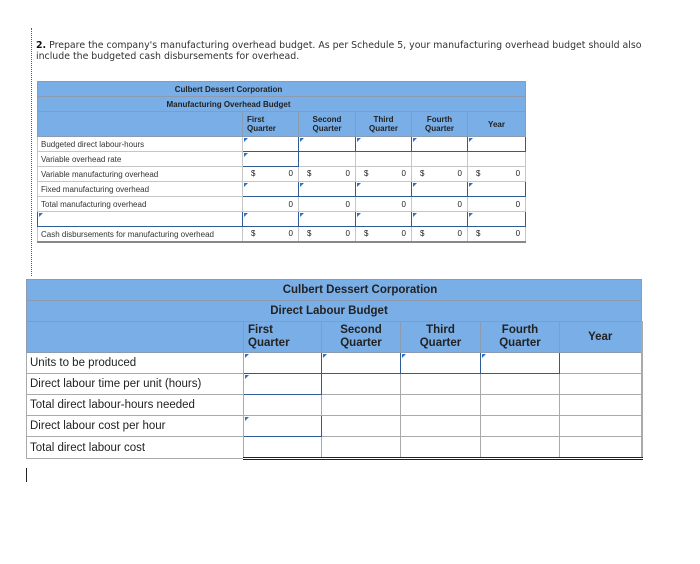 This screenshot has width=700, height=564. I want to click on total-dlh-q4-cell, so click(520, 405).